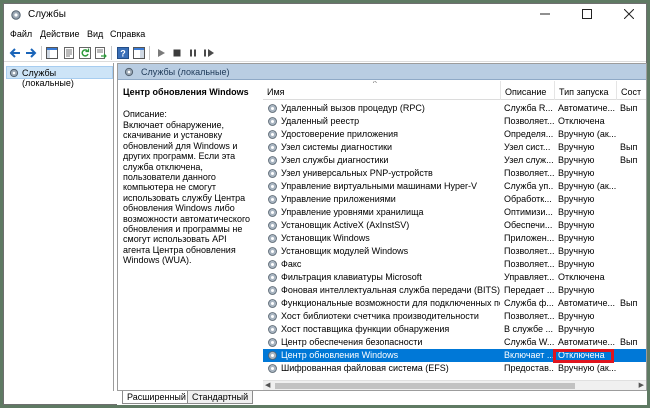 This screenshot has height=408, width=650. I want to click on refresh-icon, so click(85, 53).